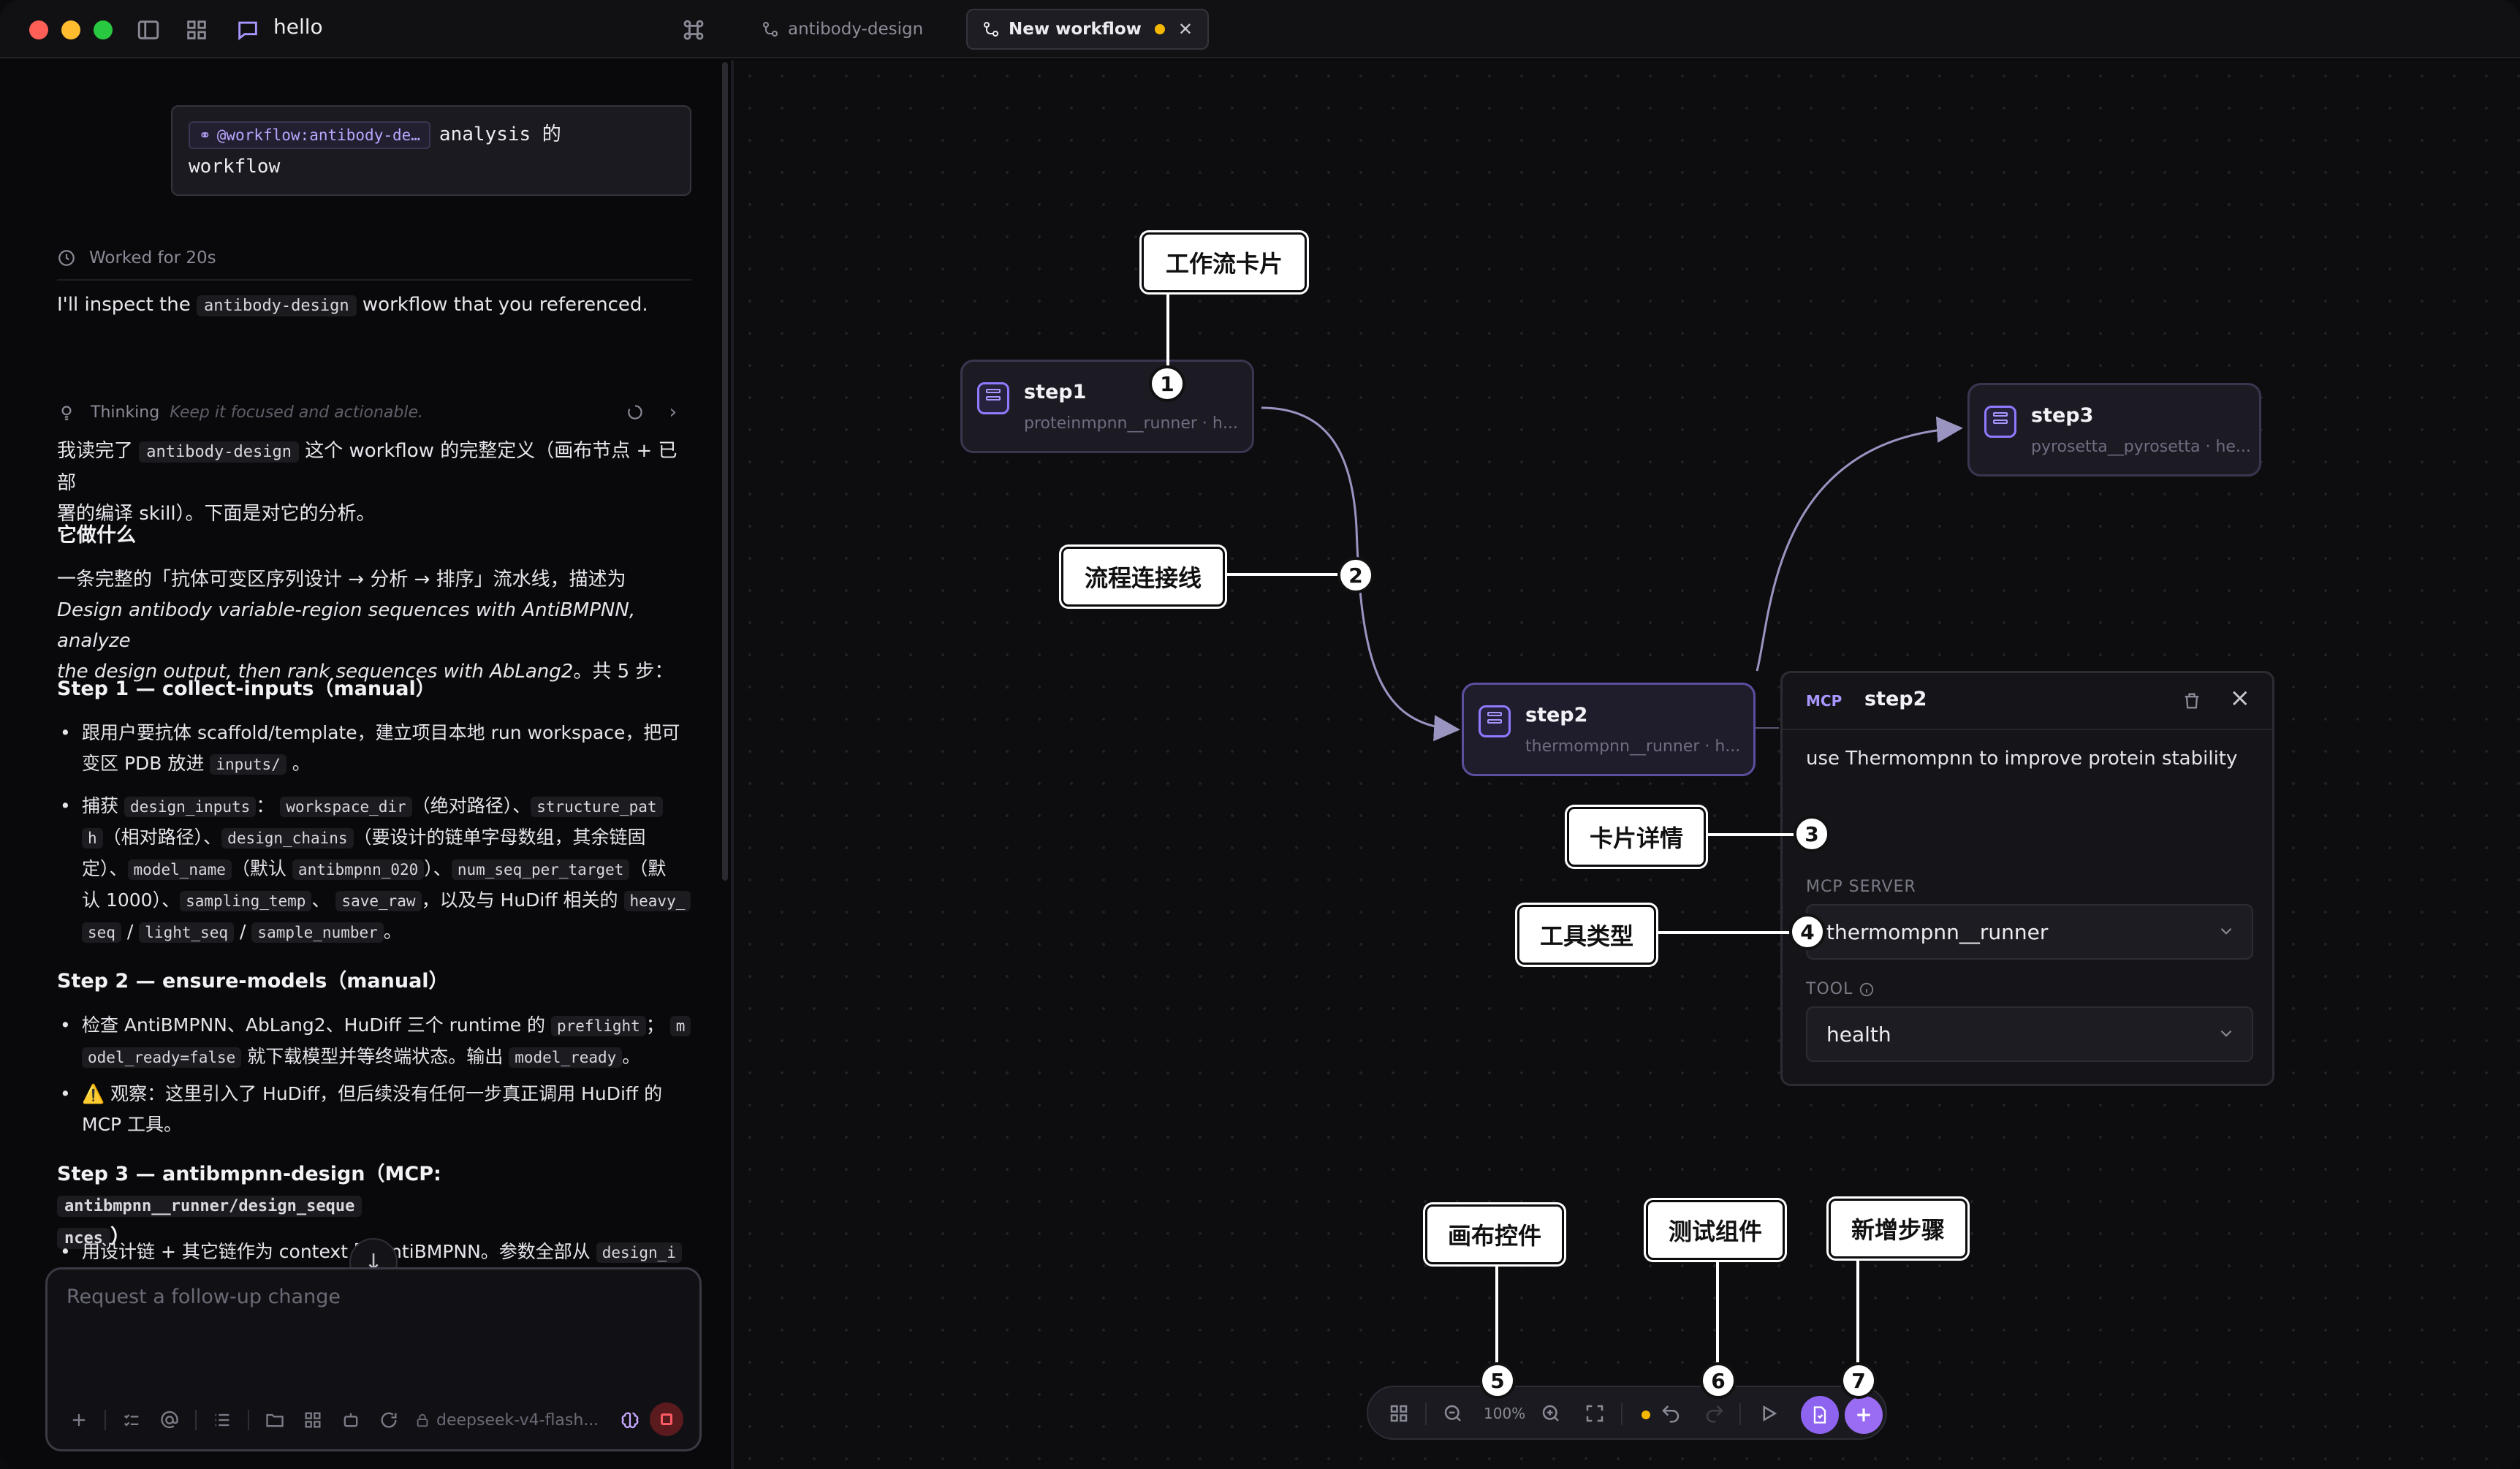  I want to click on test-component-button, so click(1820, 1415).